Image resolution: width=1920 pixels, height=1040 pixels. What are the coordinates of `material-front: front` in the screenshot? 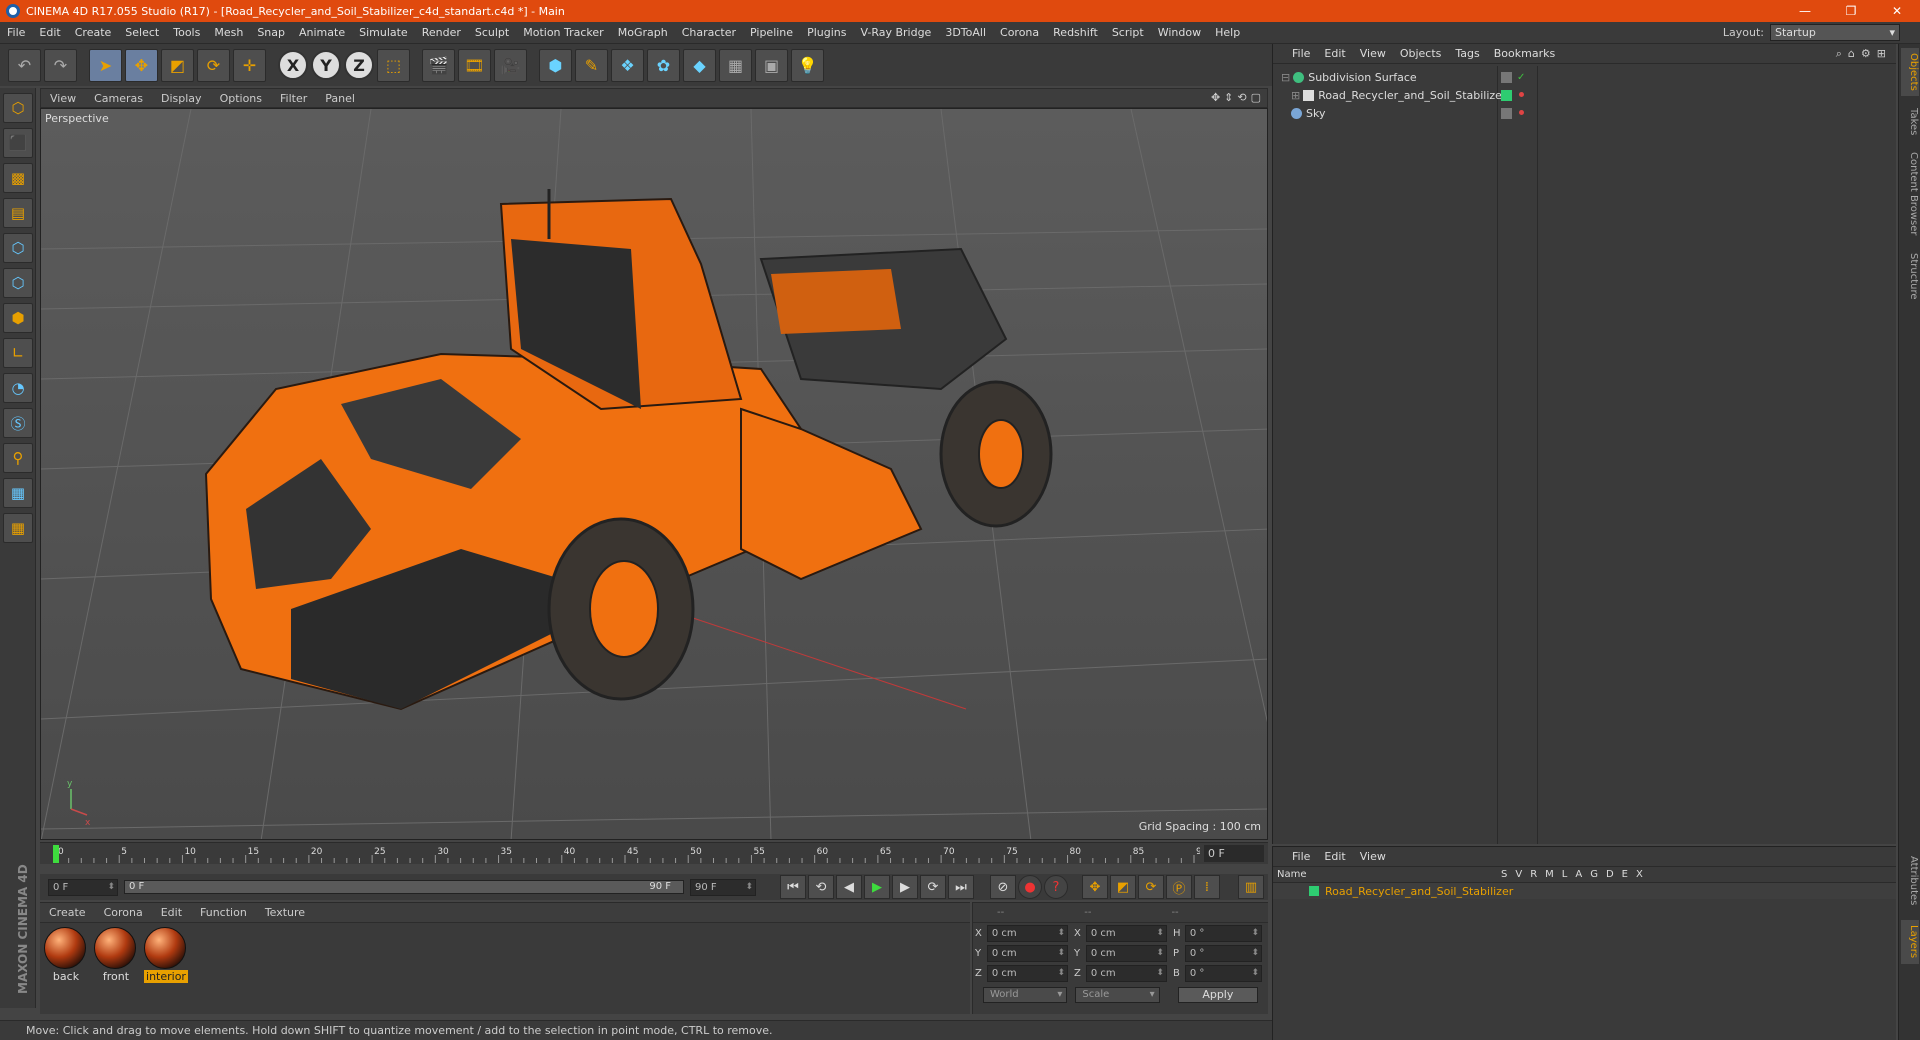 It's located at (116, 955).